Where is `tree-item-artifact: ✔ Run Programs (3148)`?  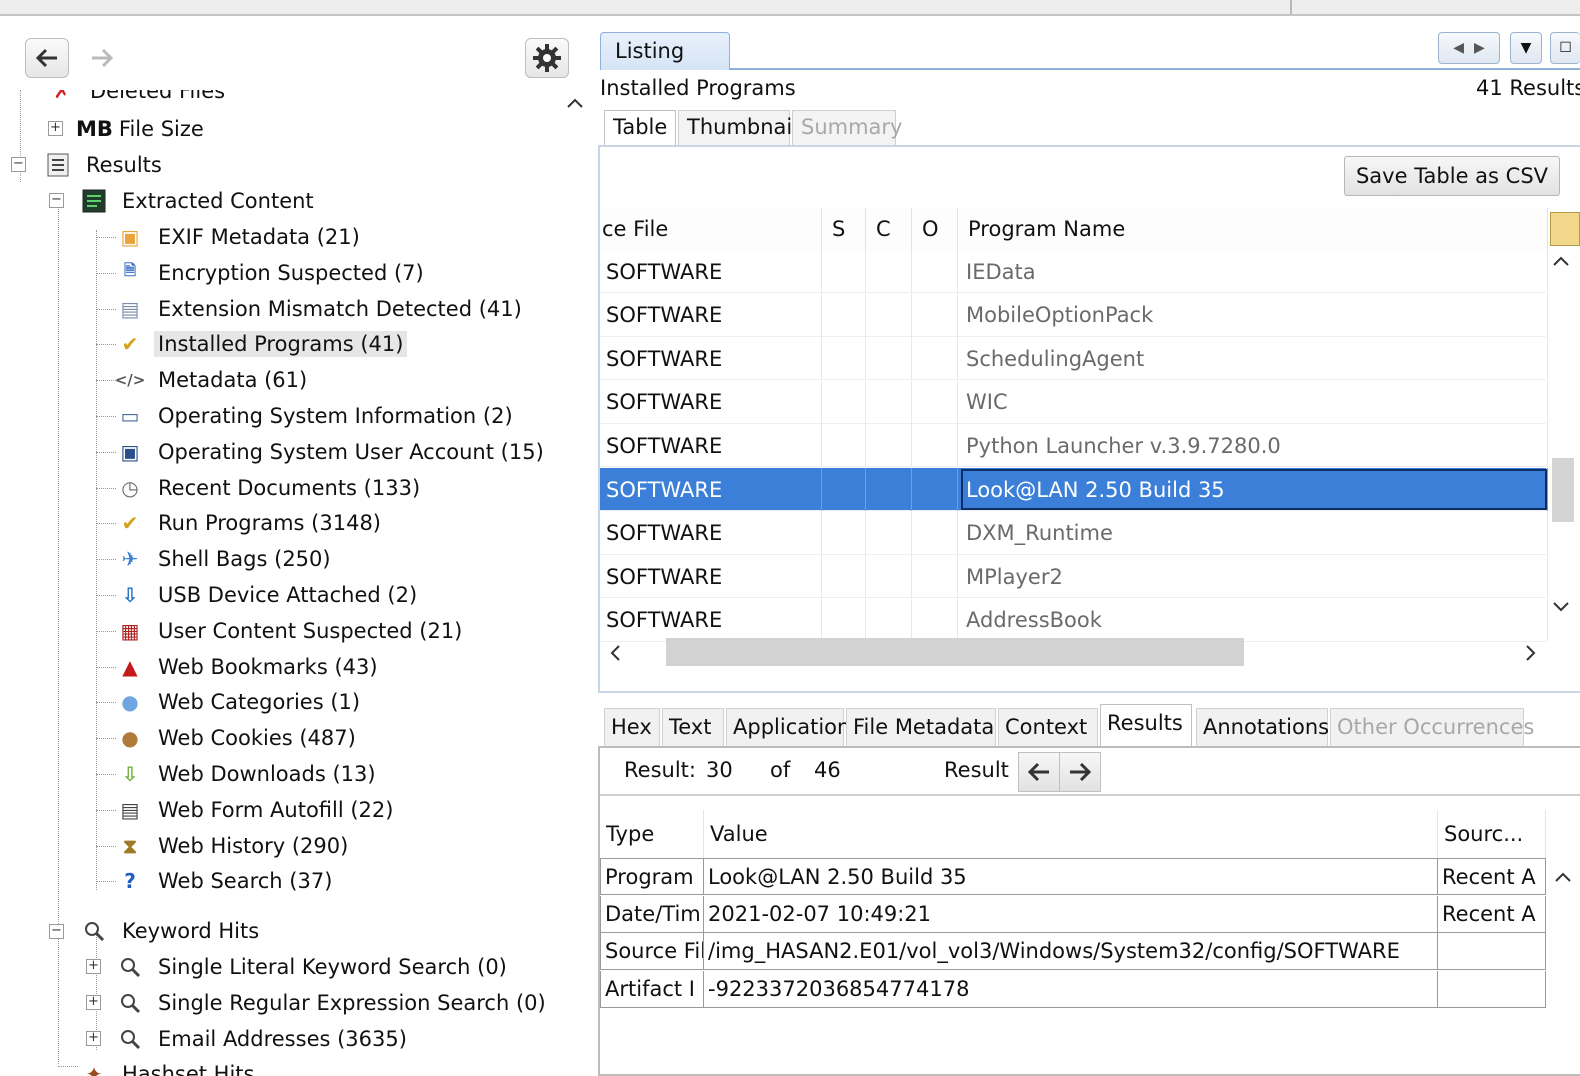 tree-item-artifact: ✔ Run Programs (3148) is located at coordinates (250, 523).